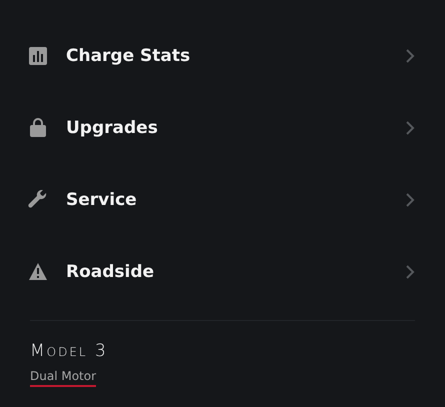 Image resolution: width=445 pixels, height=407 pixels. Describe the element at coordinates (69, 351) in the screenshot. I see `model-name: Model 3` at that location.